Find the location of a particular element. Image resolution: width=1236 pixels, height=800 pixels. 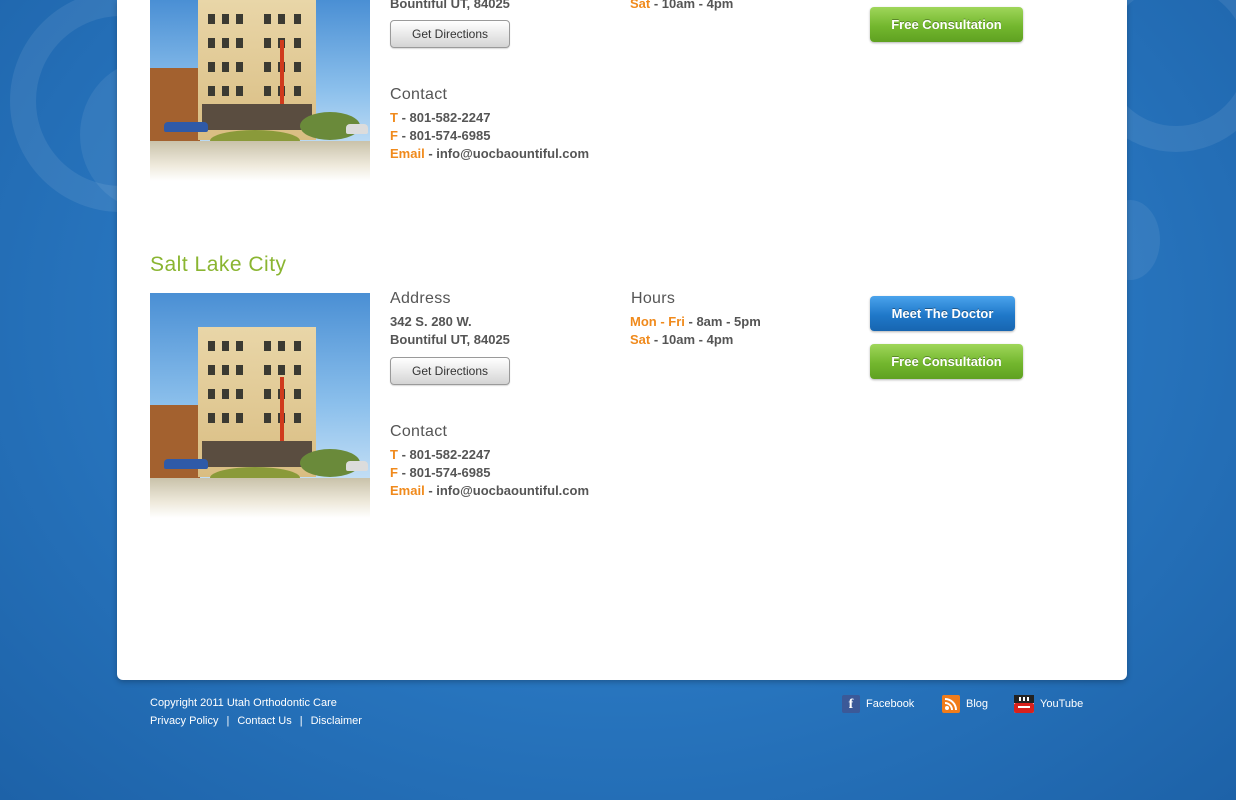

location-title: Salt Lake City is located at coordinates (218, 264).